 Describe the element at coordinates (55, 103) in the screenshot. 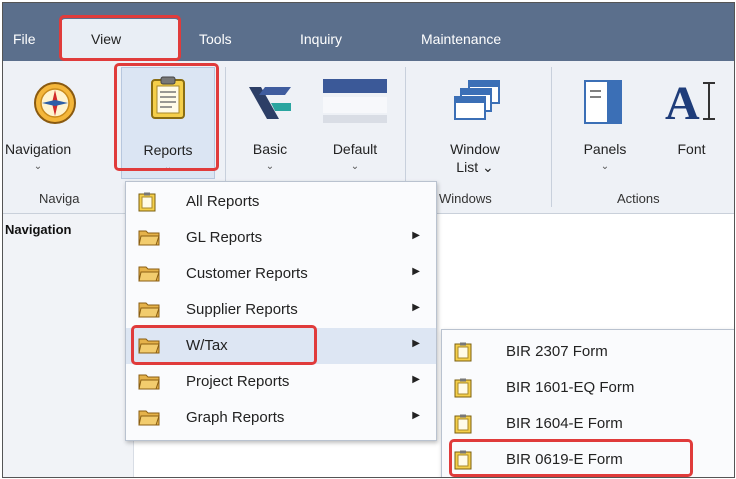

I see `compass-icon` at that location.